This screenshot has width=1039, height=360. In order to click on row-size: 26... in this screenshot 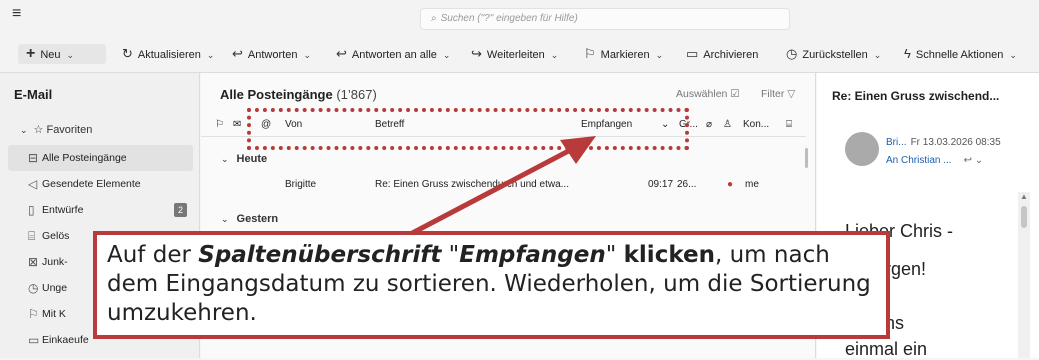, I will do `click(687, 184)`.